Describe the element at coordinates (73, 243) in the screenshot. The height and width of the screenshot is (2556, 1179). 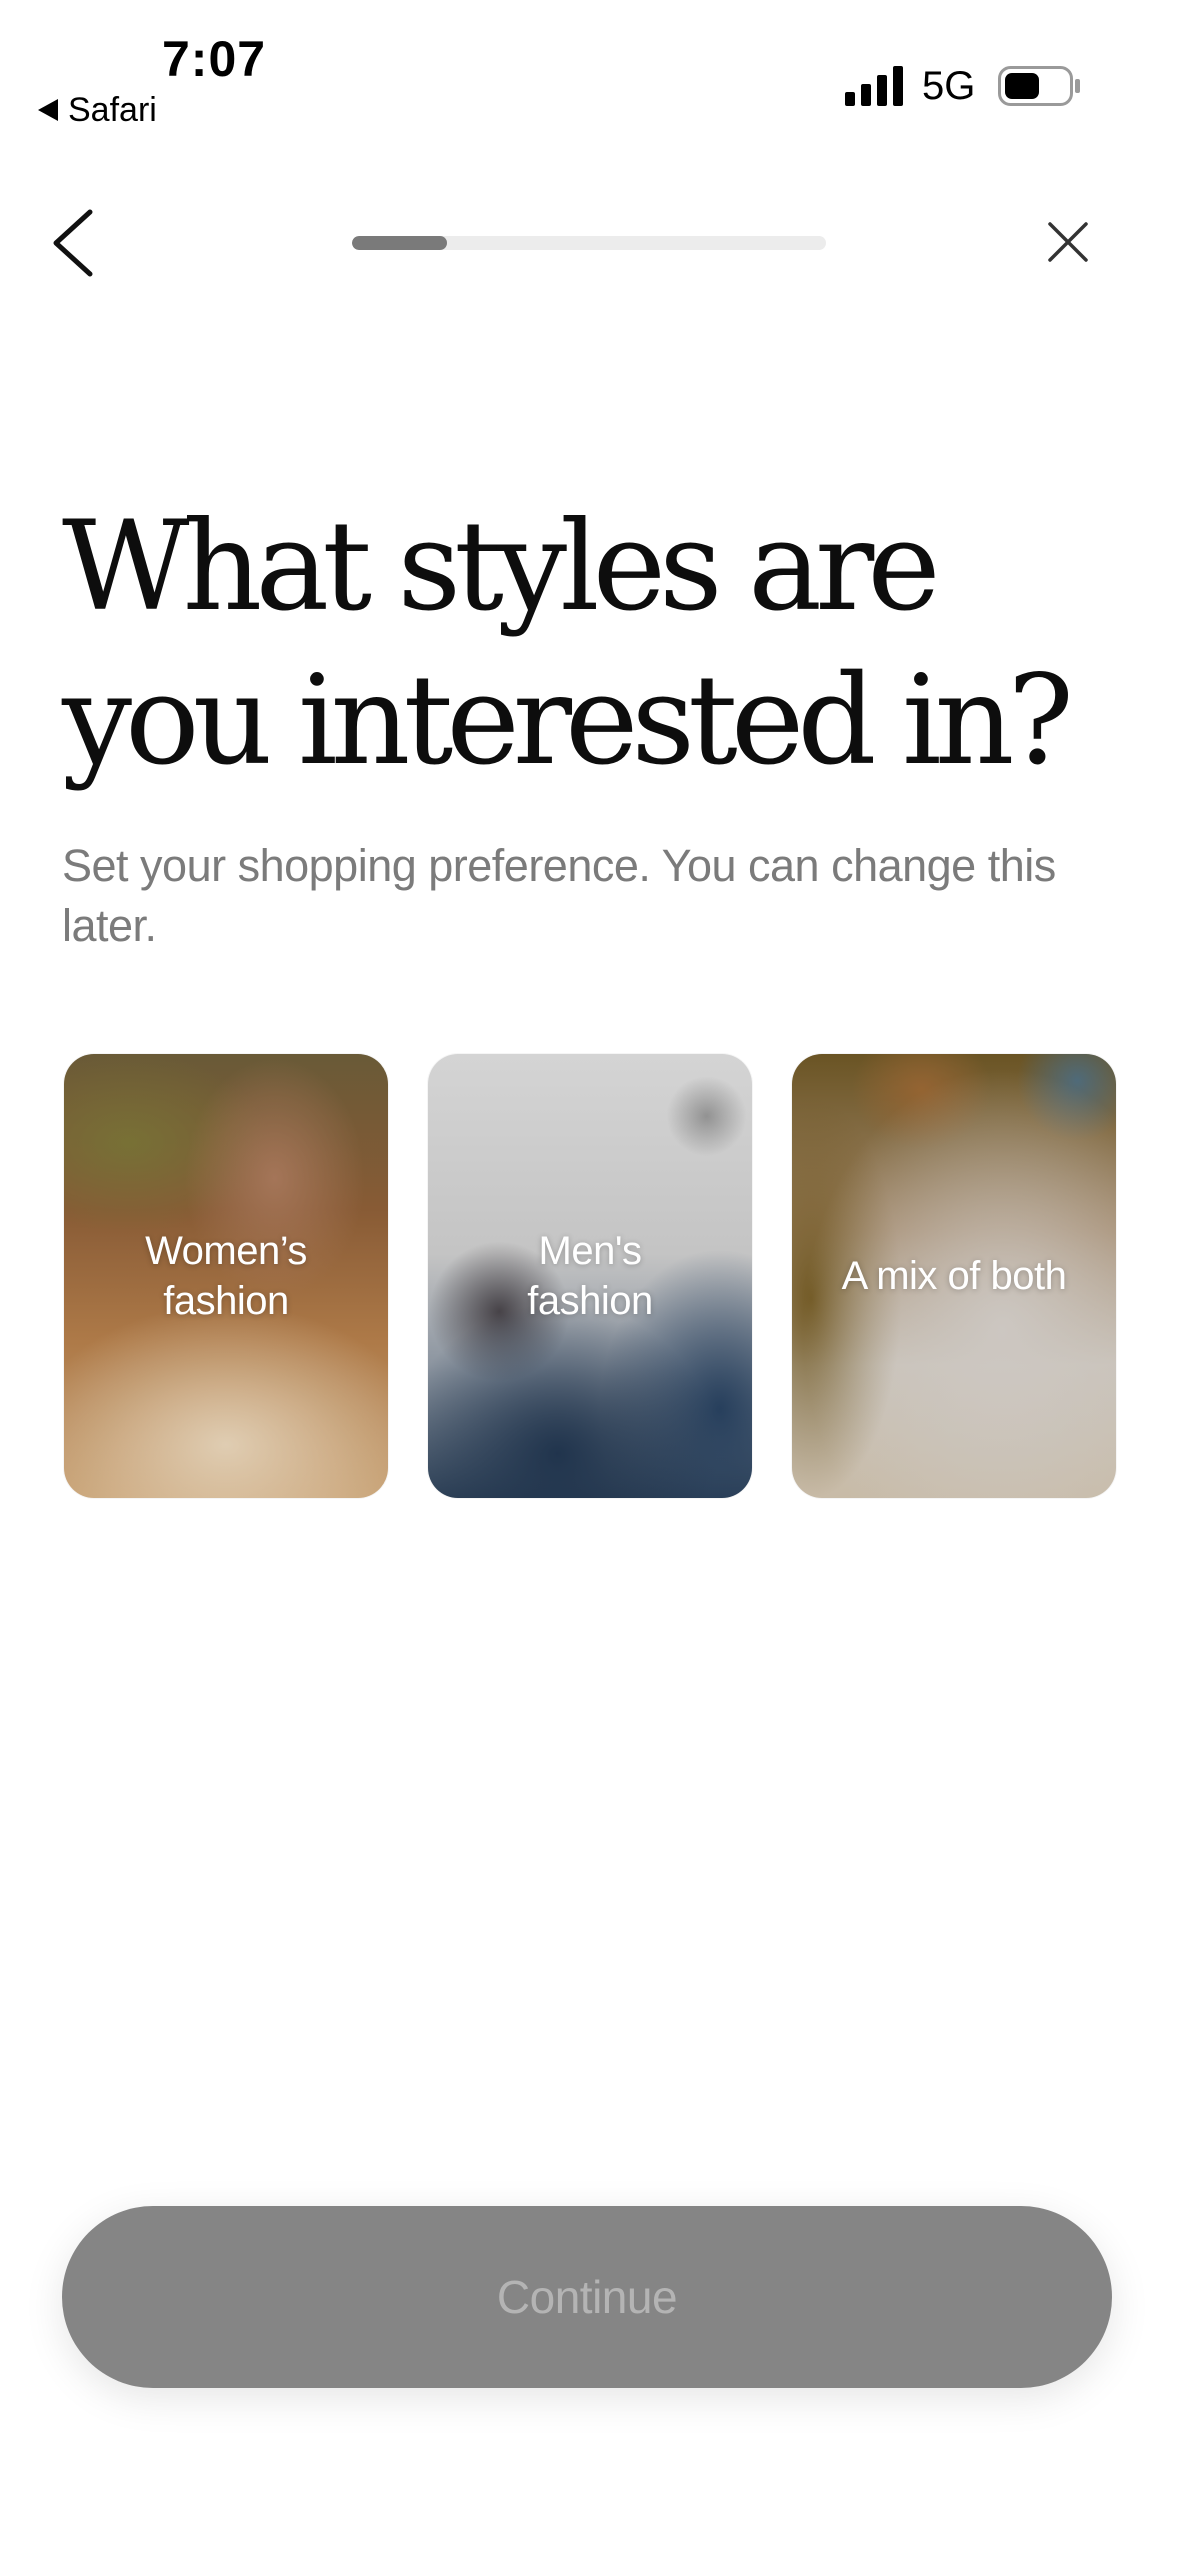
I see `chevron-left-icon` at that location.